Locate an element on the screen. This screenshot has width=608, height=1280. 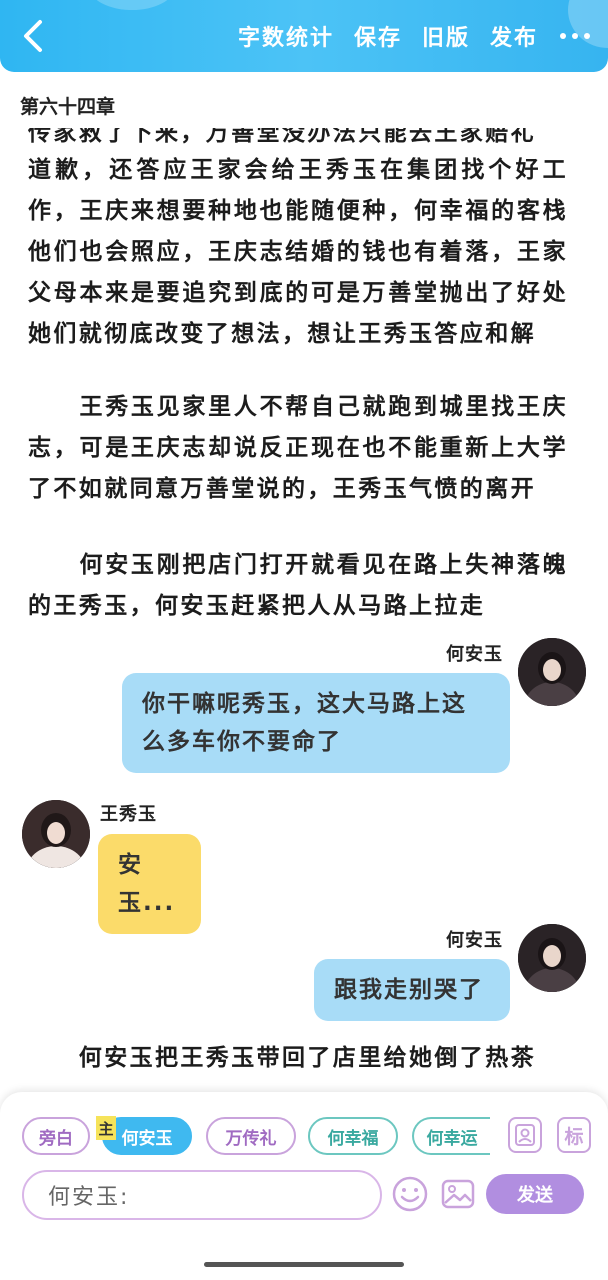
role-chip-he-xingfu: 何幸福 is located at coordinates (353, 1136).